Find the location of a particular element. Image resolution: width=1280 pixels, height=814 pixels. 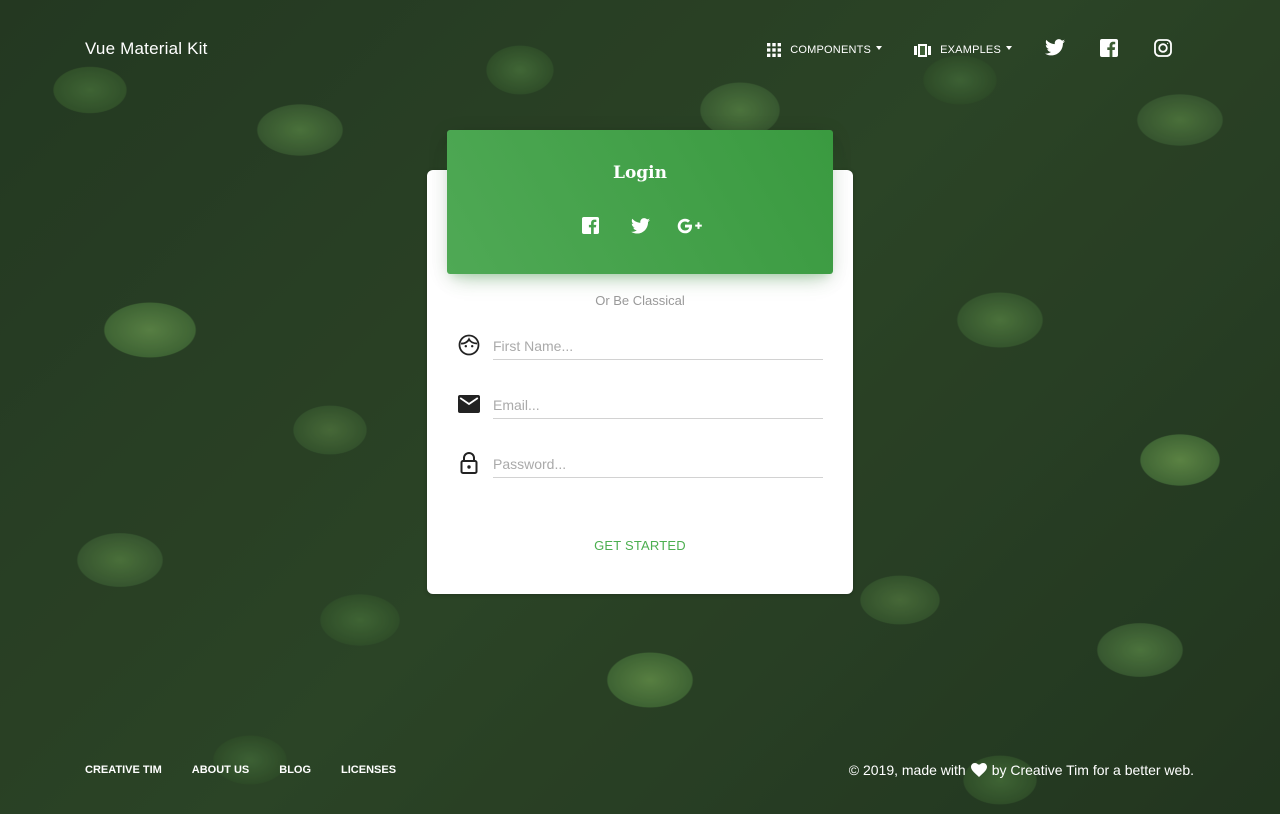

nav-components-label: Components is located at coordinates (831, 50).